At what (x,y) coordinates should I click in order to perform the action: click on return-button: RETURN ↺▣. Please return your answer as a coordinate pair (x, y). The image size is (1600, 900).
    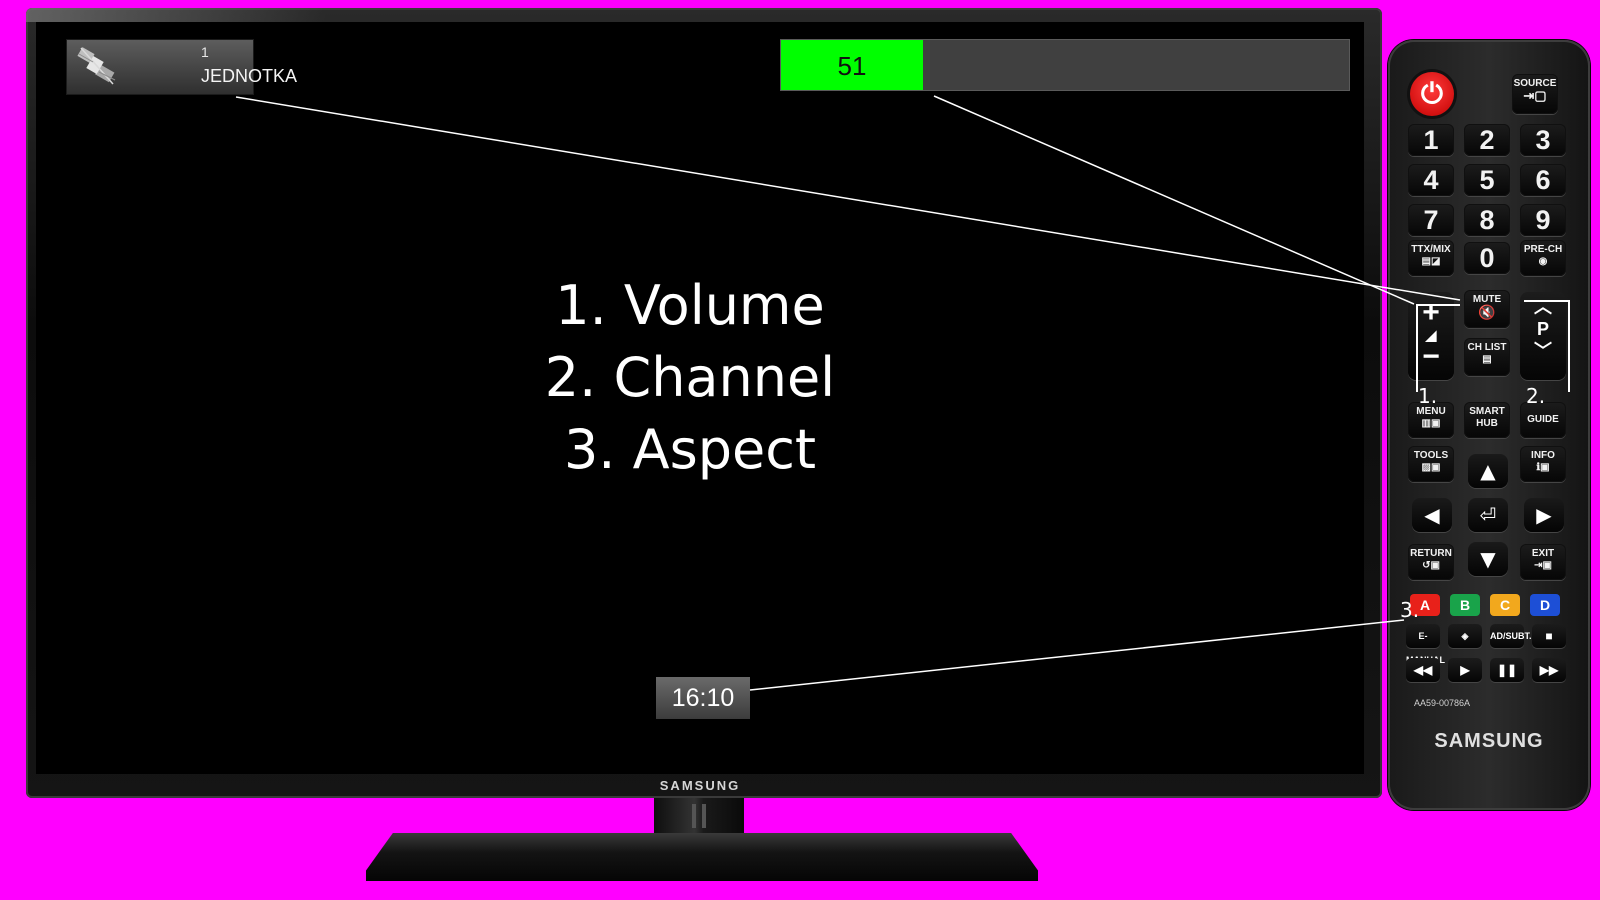
    Looking at the image, I should click on (1431, 562).